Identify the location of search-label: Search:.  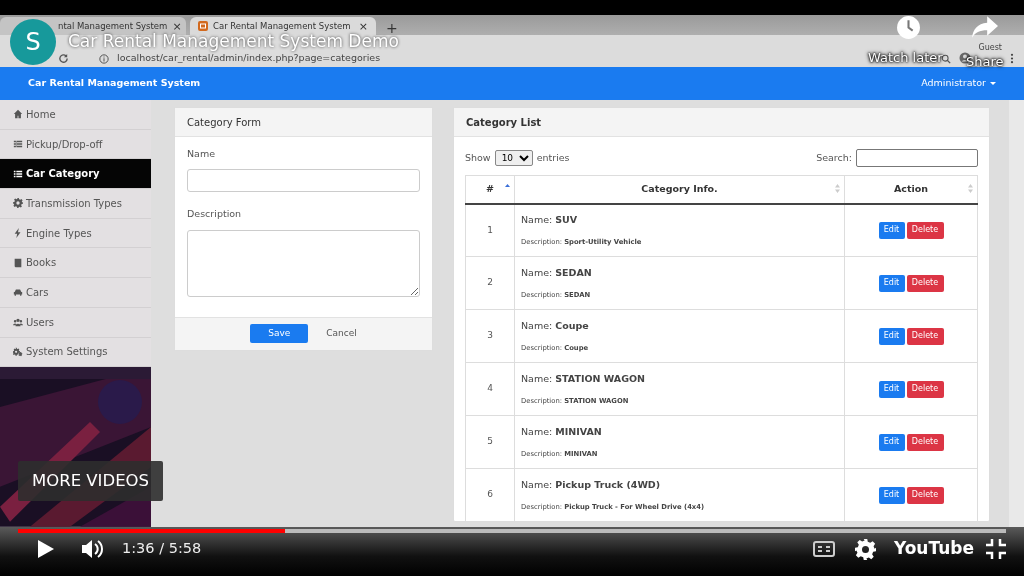
(834, 157).